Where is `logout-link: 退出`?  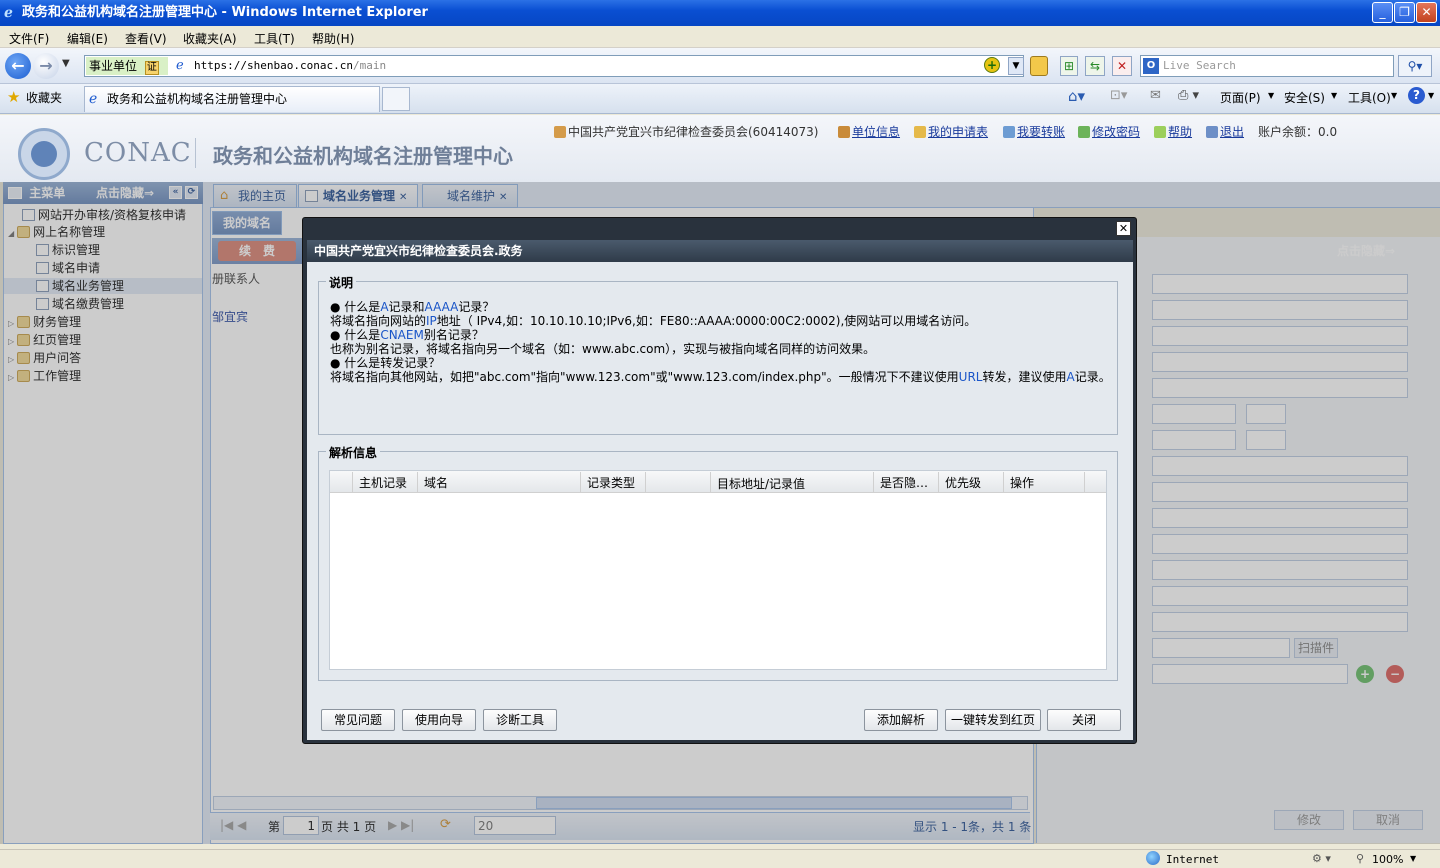 logout-link: 退出 is located at coordinates (1225, 131).